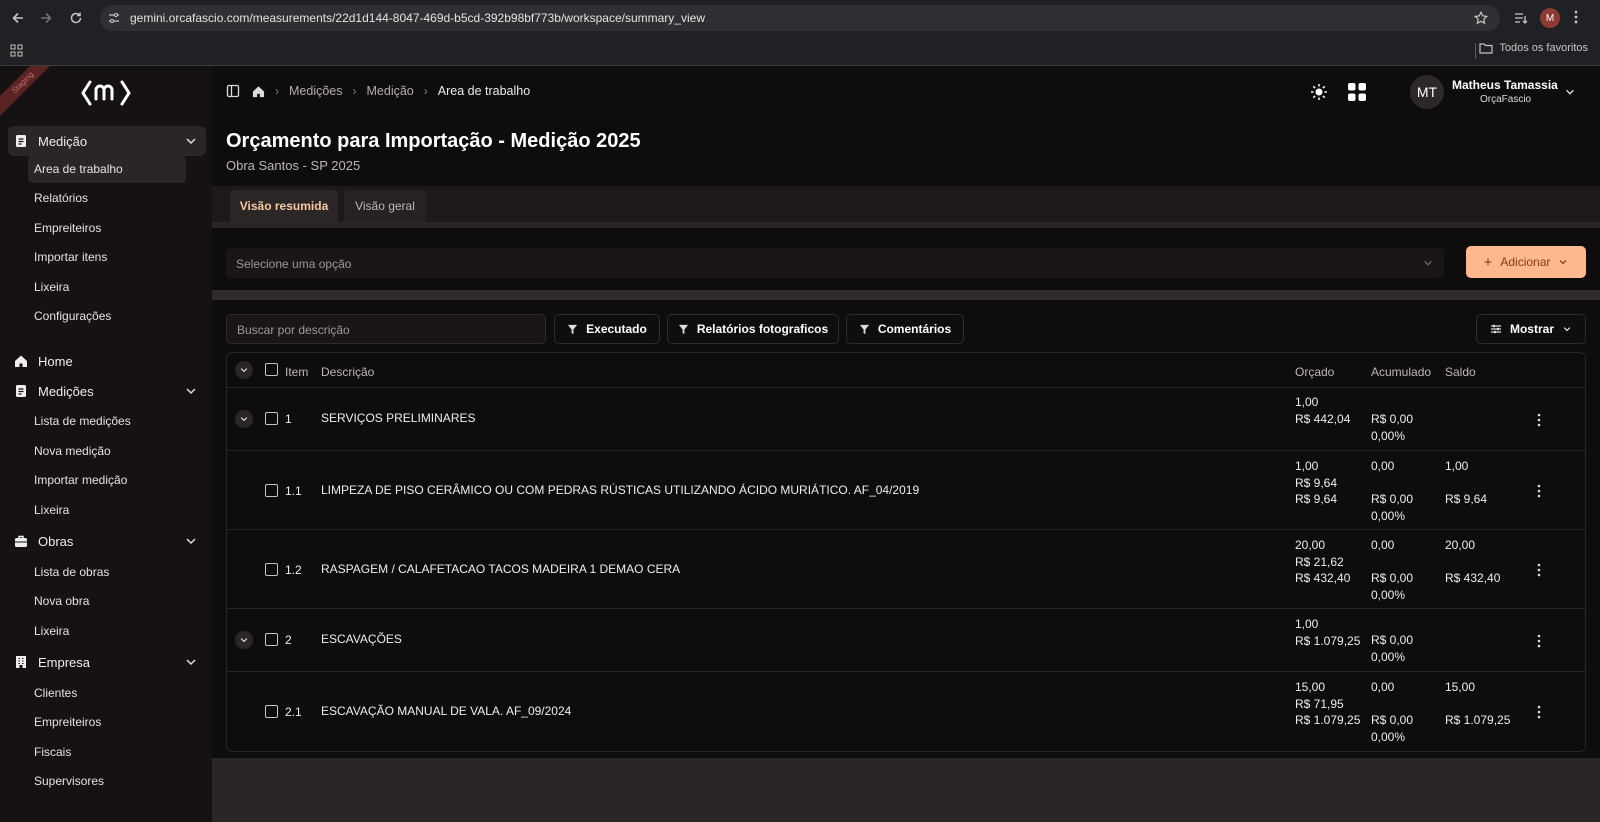 This screenshot has height=822, width=1600. What do you see at coordinates (107, 316) in the screenshot?
I see `sidebar-item-configuracoes: Configurações` at bounding box center [107, 316].